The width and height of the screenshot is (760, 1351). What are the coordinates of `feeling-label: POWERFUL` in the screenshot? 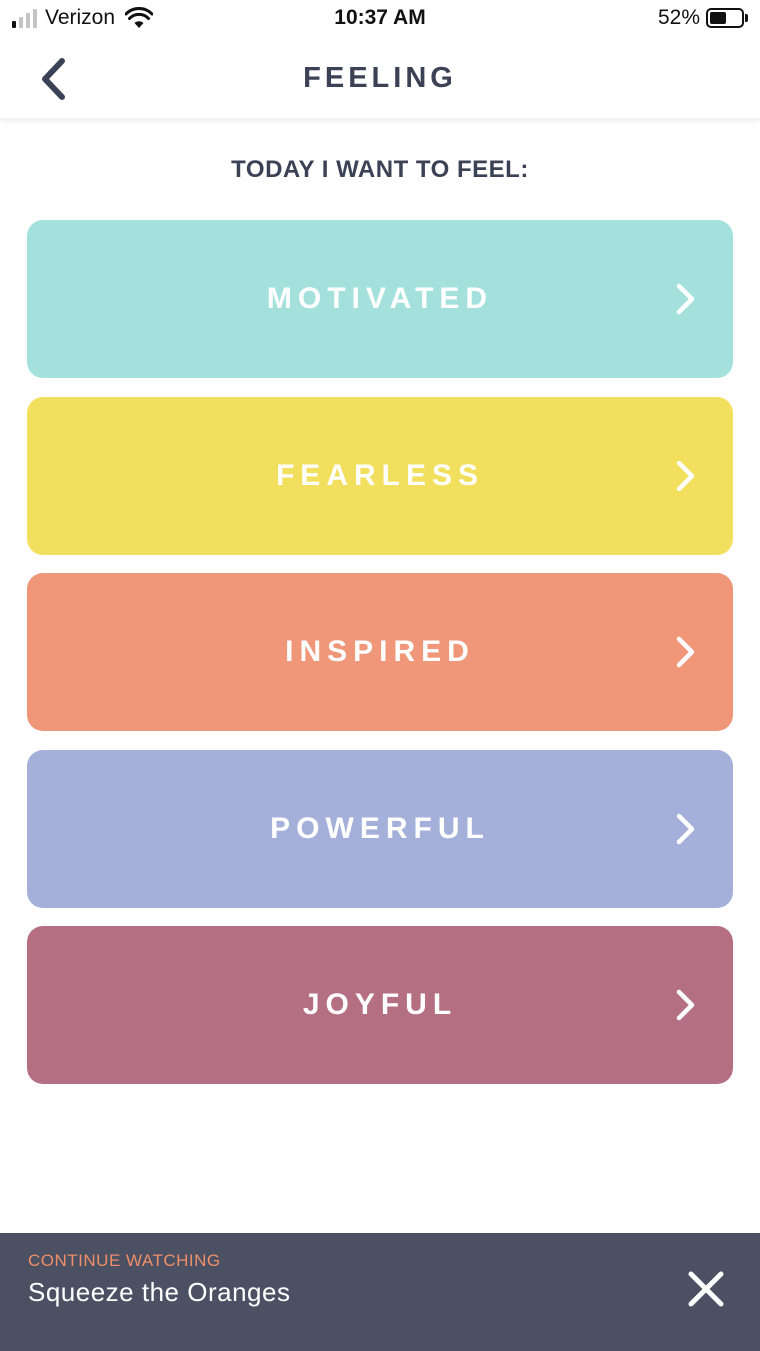 It's located at (380, 828).